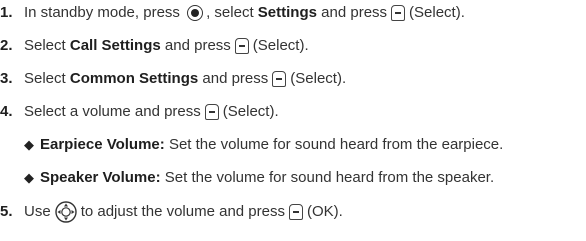  I want to click on step-text: (OK)., so click(324, 211).